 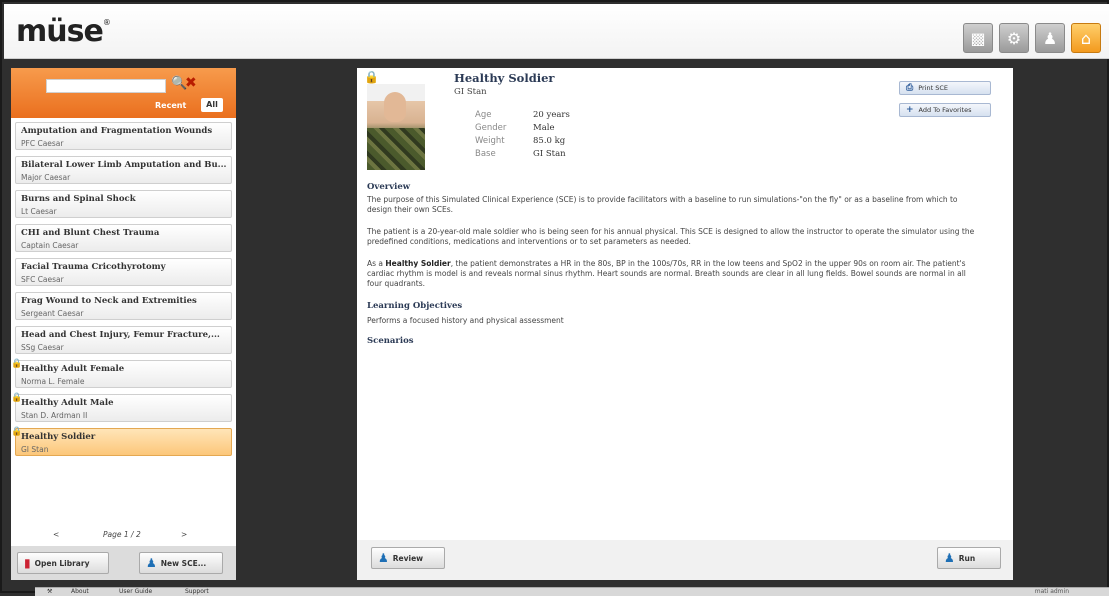 I want to click on list-item: Facial Trauma Cricothyrotomy SFC Caesar, so click(x=123, y=272).